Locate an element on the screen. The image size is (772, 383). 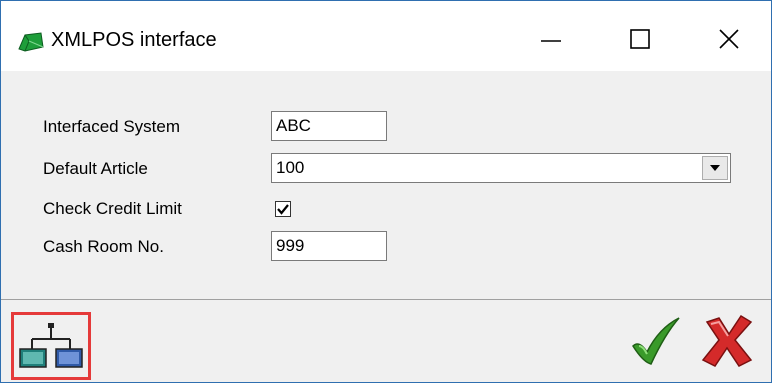
check-credit-limit-label: Check Credit Limit is located at coordinates (112, 208).